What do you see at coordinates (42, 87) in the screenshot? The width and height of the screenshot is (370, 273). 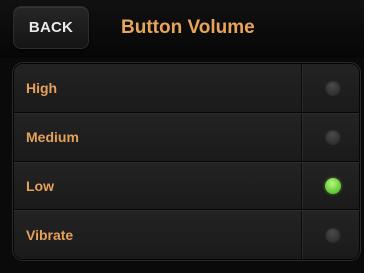 I see `option-label: High` at bounding box center [42, 87].